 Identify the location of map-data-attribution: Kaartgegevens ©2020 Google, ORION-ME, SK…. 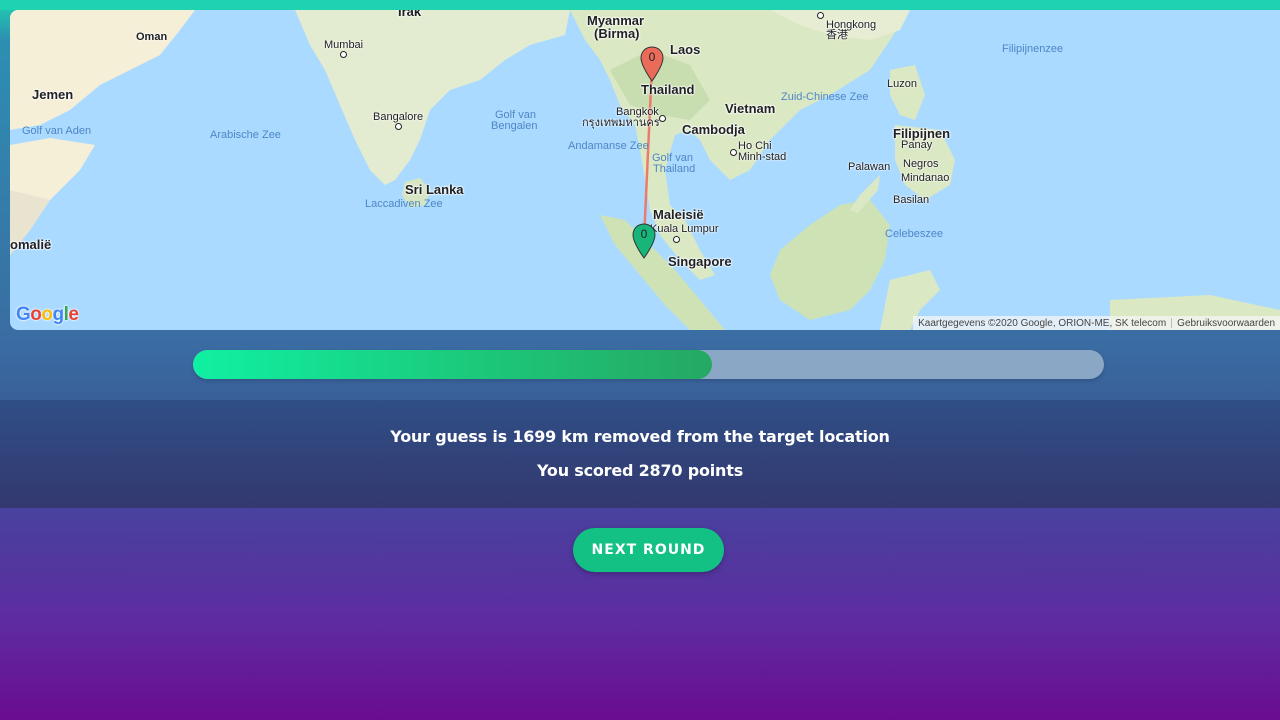
(1042, 323).